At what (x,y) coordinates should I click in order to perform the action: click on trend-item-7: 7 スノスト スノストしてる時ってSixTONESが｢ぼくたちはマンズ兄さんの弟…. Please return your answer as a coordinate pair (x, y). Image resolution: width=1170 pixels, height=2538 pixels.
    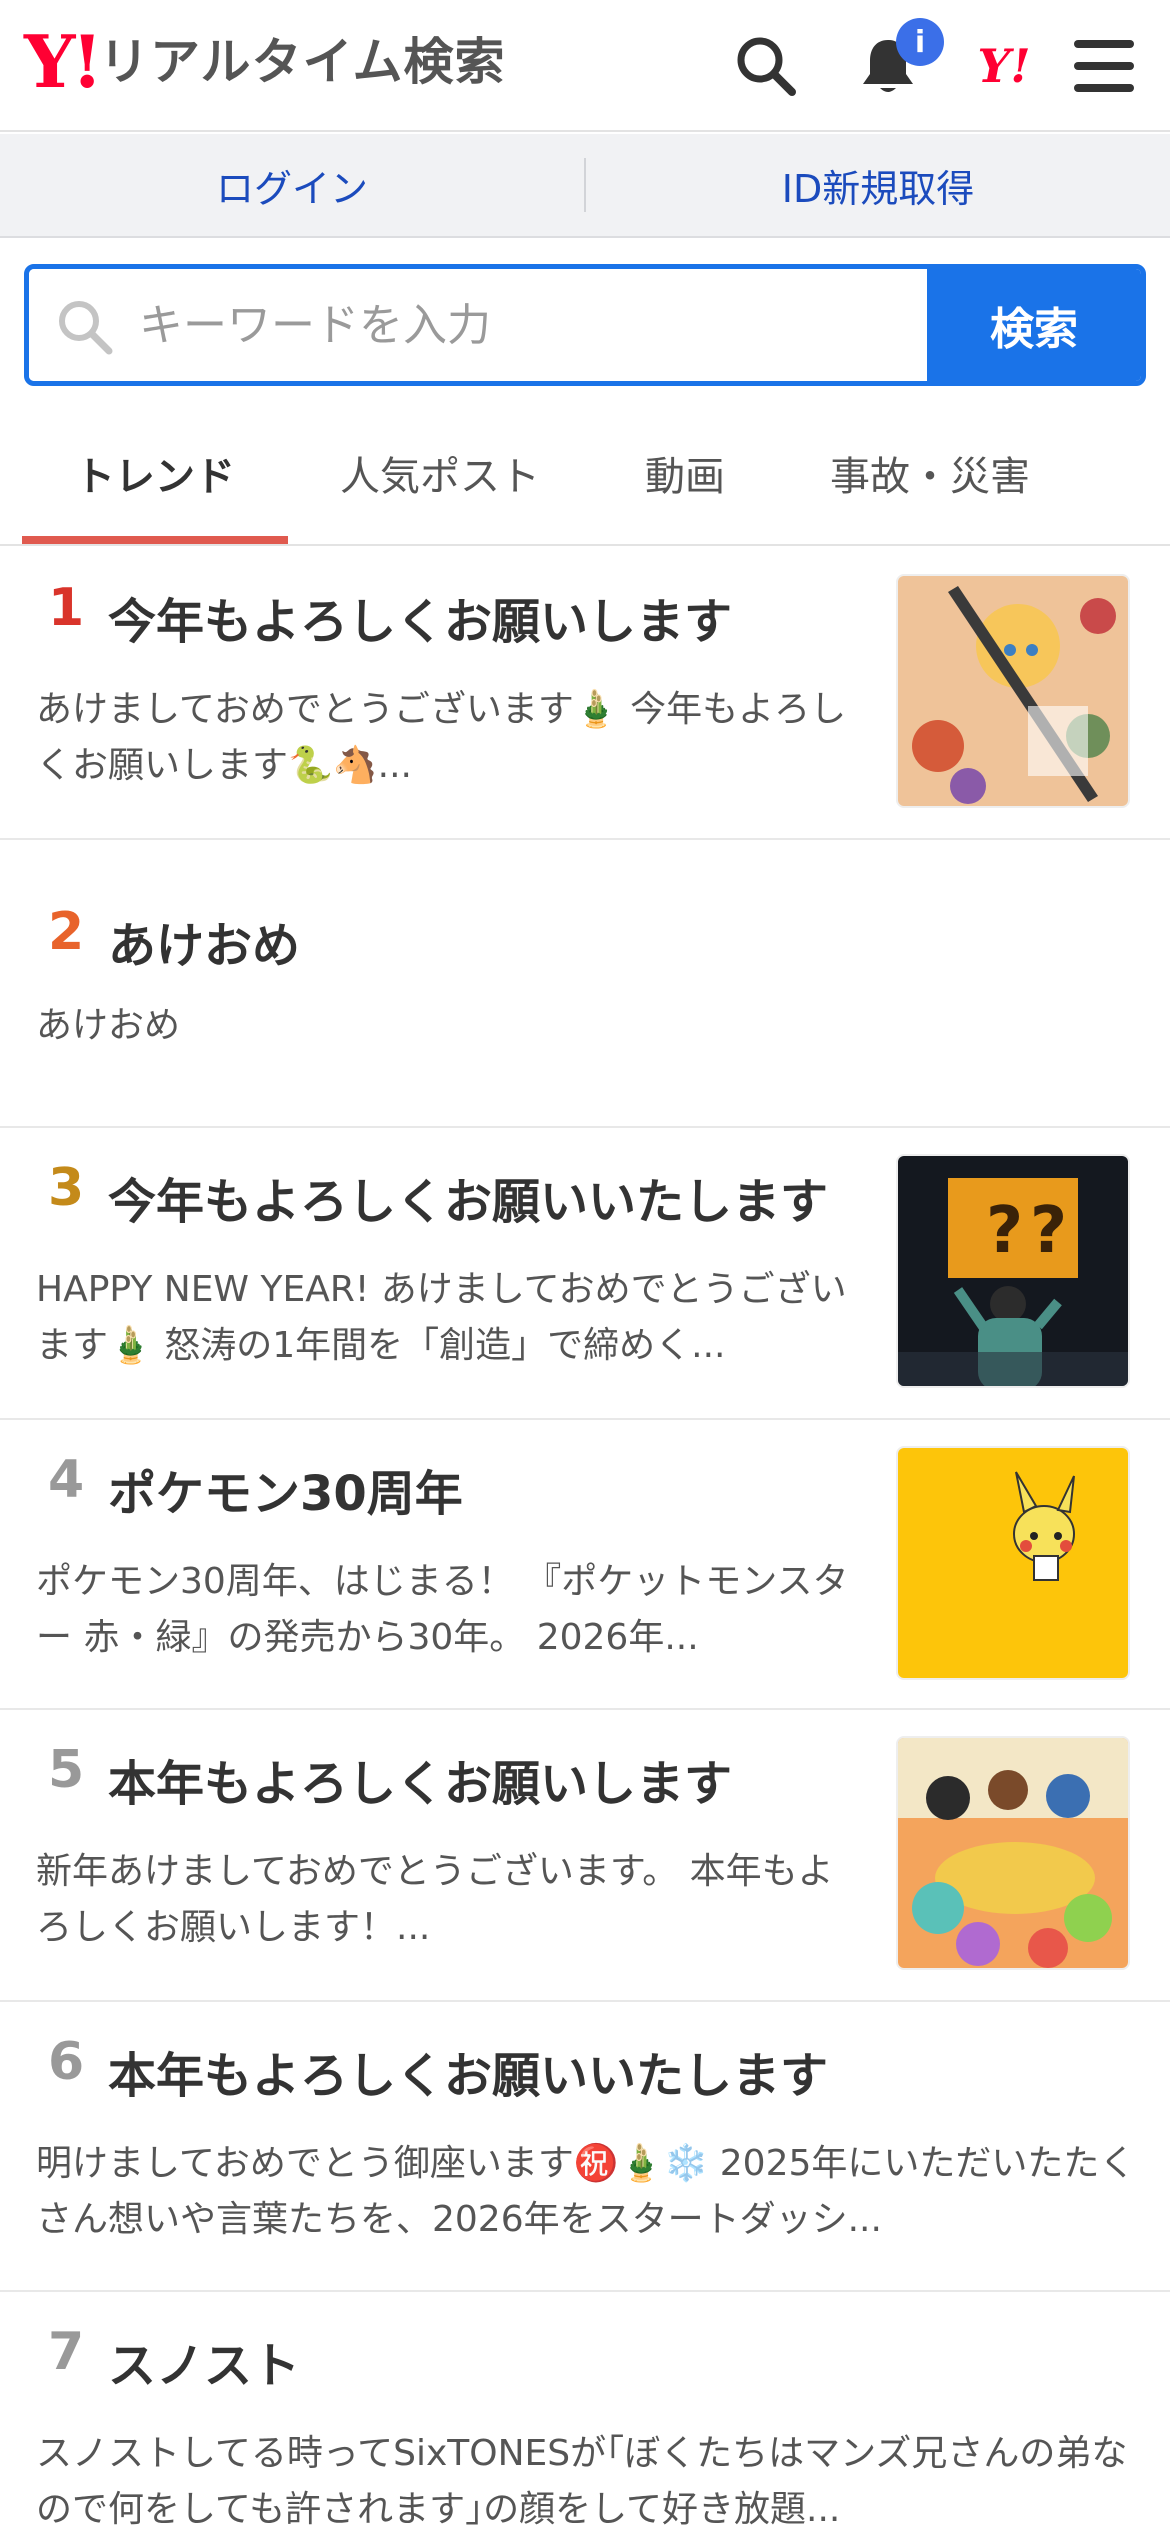
    Looking at the image, I should click on (585, 2412).